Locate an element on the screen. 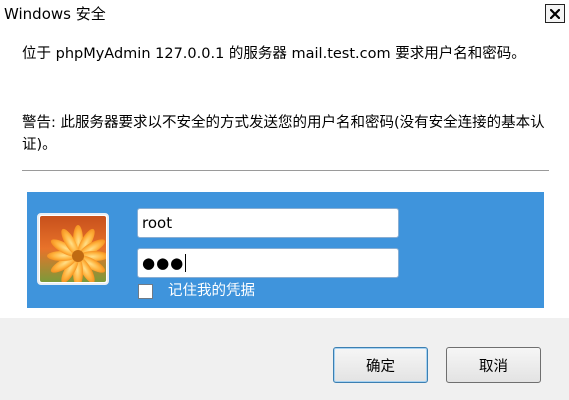 This screenshot has height=400, width=569. close-icon is located at coordinates (555, 13).